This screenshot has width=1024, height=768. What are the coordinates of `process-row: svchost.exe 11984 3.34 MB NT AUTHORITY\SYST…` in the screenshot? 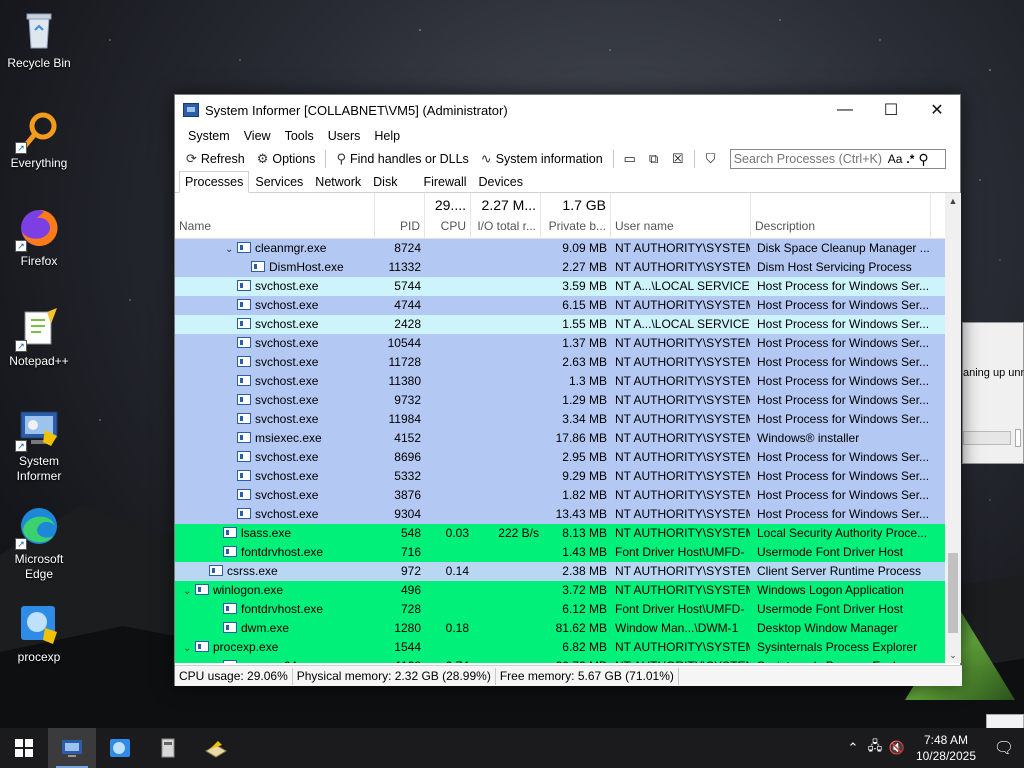 It's located at (560, 419).